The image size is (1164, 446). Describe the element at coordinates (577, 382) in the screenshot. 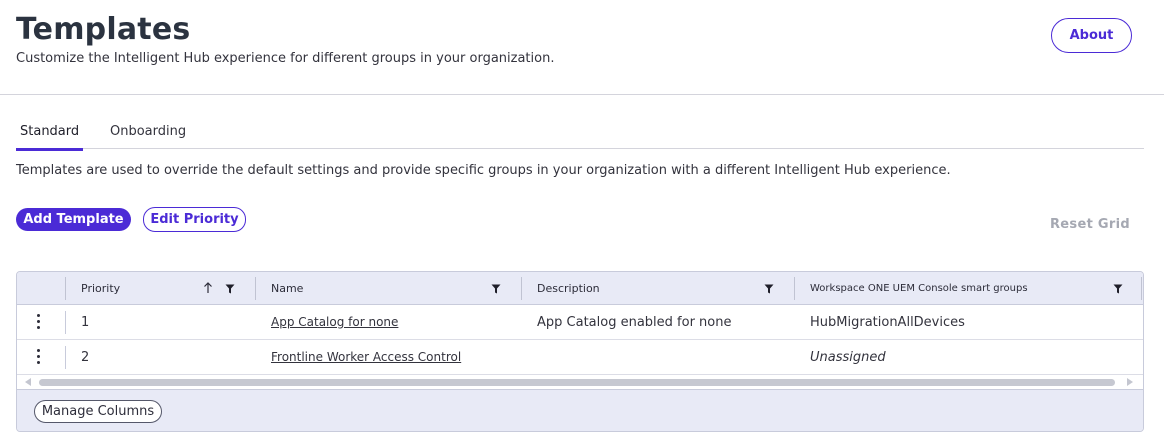

I see `scrollbar-thumb` at that location.